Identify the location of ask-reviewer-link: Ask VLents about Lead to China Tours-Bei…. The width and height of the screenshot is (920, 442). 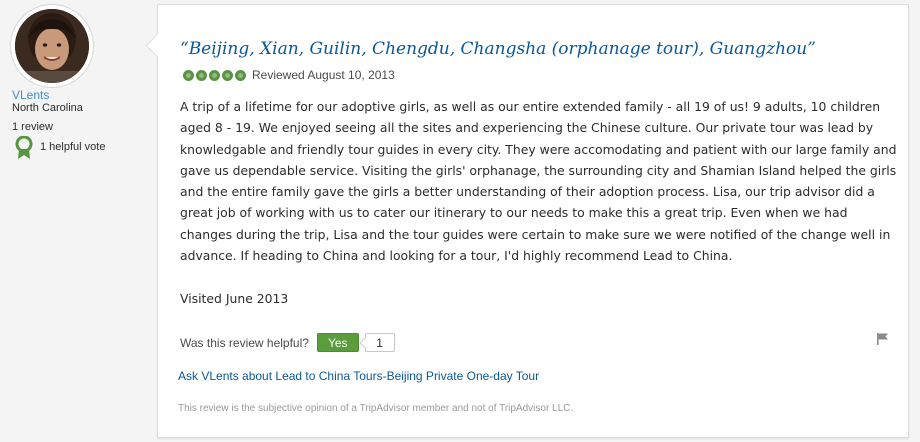
(358, 376).